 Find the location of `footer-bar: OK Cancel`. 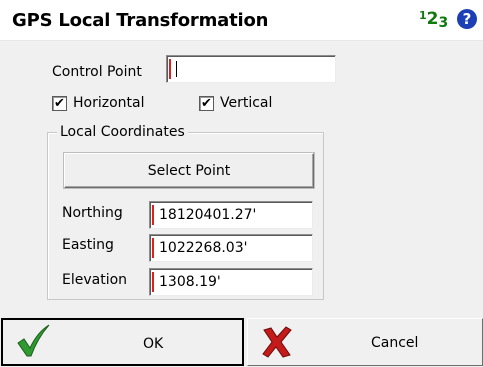

footer-bar: OK Cancel is located at coordinates (241, 342).